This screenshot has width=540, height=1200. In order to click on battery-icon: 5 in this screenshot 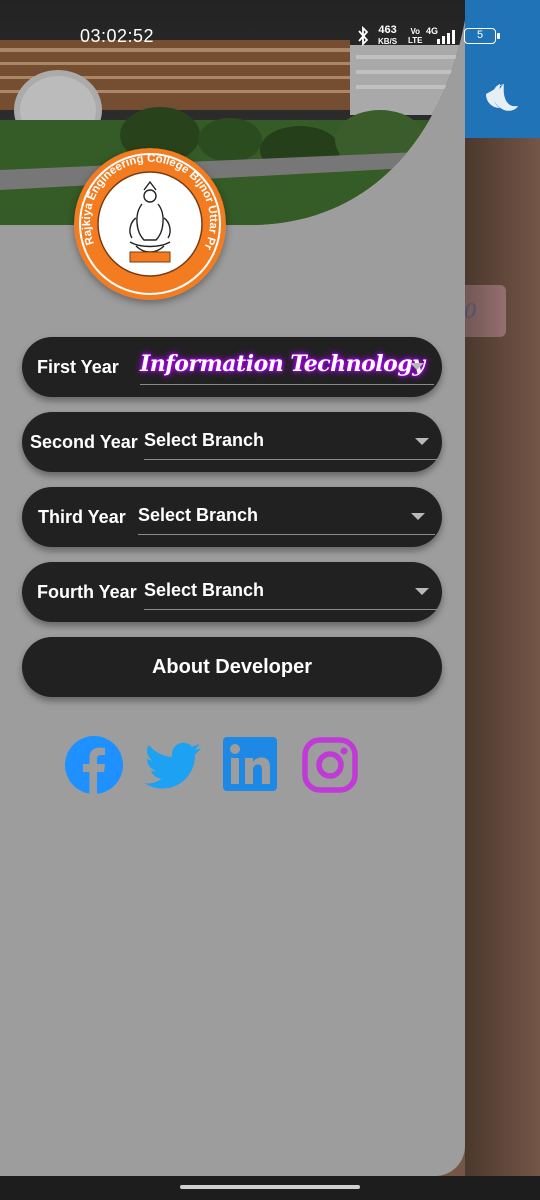, I will do `click(482, 36)`.